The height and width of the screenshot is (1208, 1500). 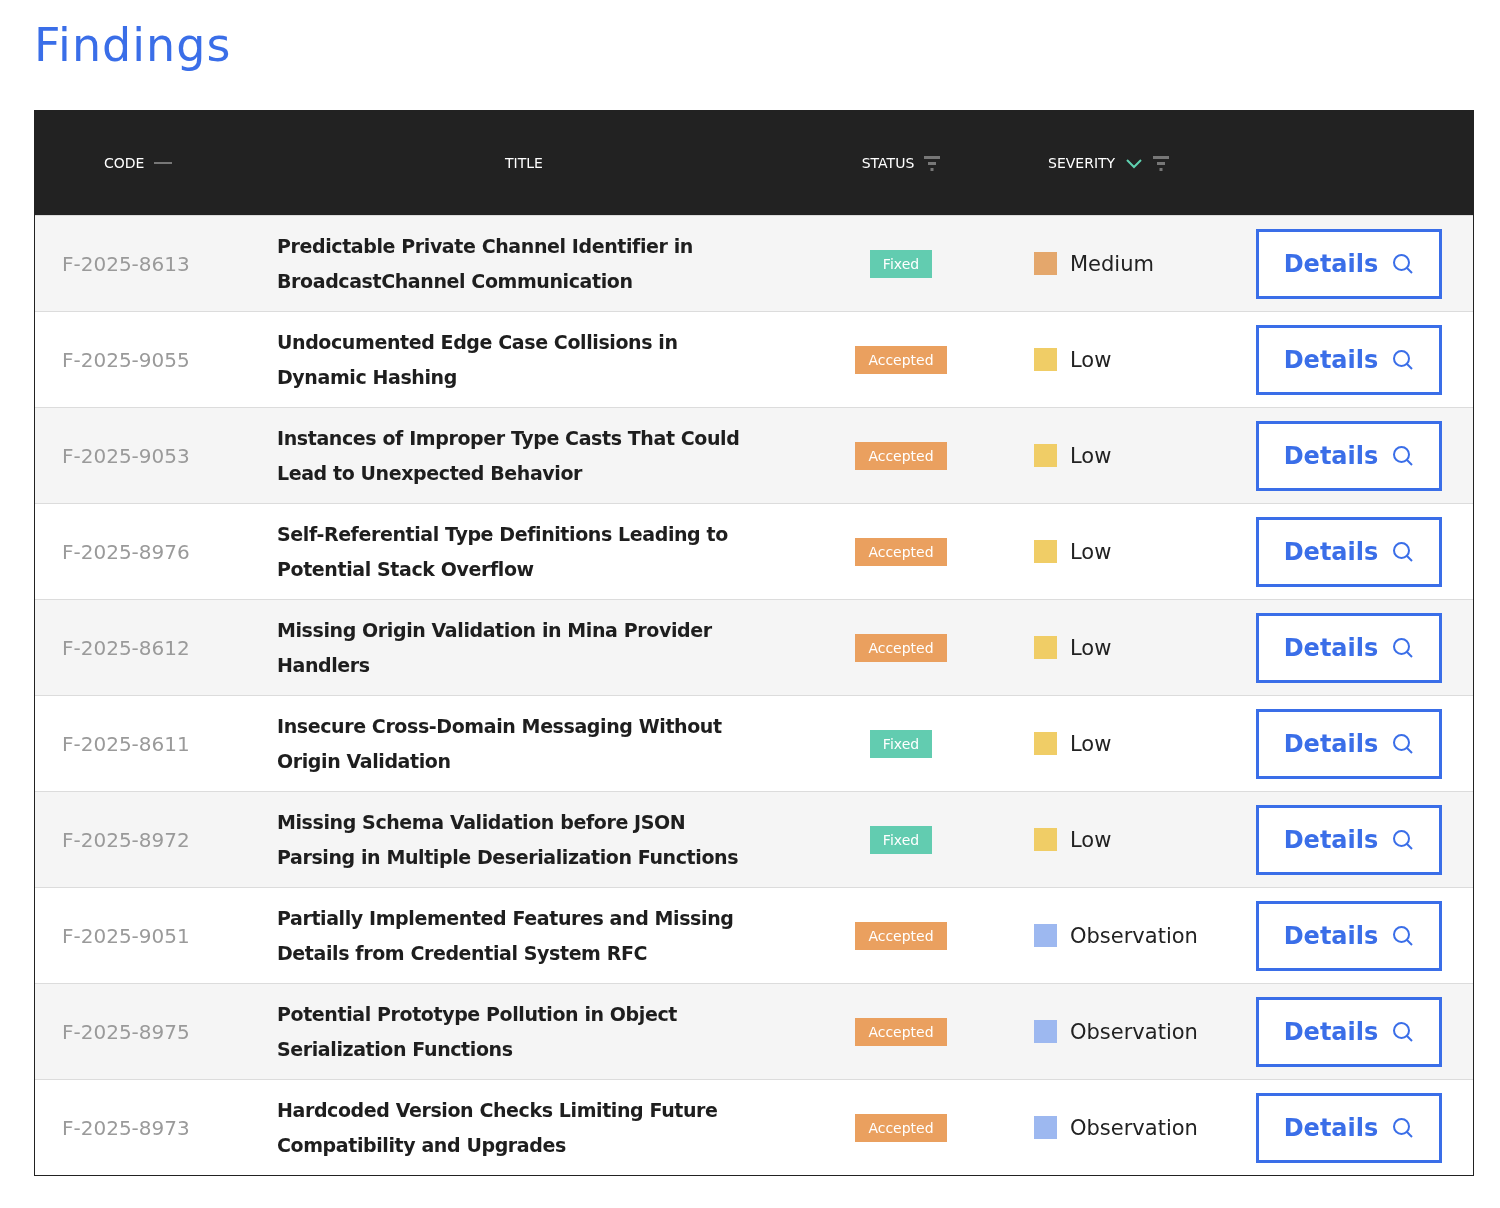 What do you see at coordinates (126, 743) in the screenshot?
I see `finding-code: F-2025-8611` at bounding box center [126, 743].